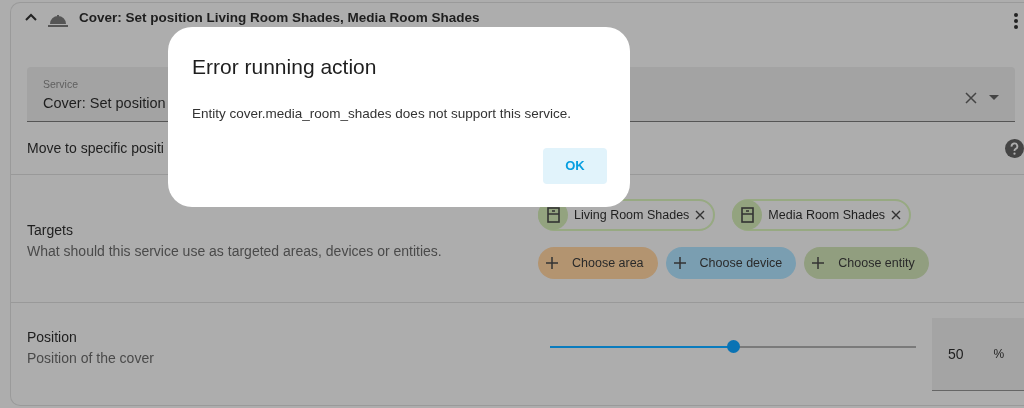 This screenshot has width=1024, height=408. What do you see at coordinates (235, 251) in the screenshot?
I see `targets-description: What should this service use as targeted areas, devices or entities.` at bounding box center [235, 251].